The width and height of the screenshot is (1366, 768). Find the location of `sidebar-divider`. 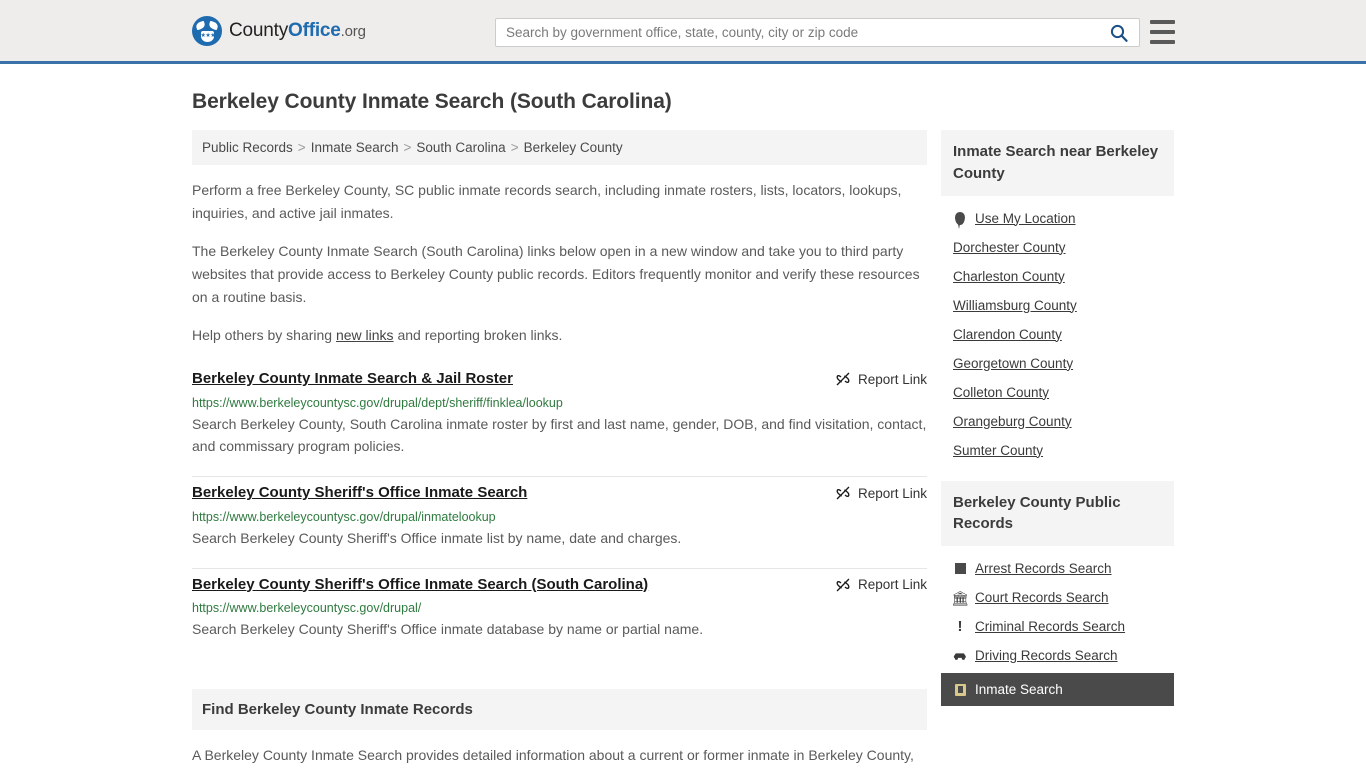

sidebar-divider is located at coordinates (1057, 473).